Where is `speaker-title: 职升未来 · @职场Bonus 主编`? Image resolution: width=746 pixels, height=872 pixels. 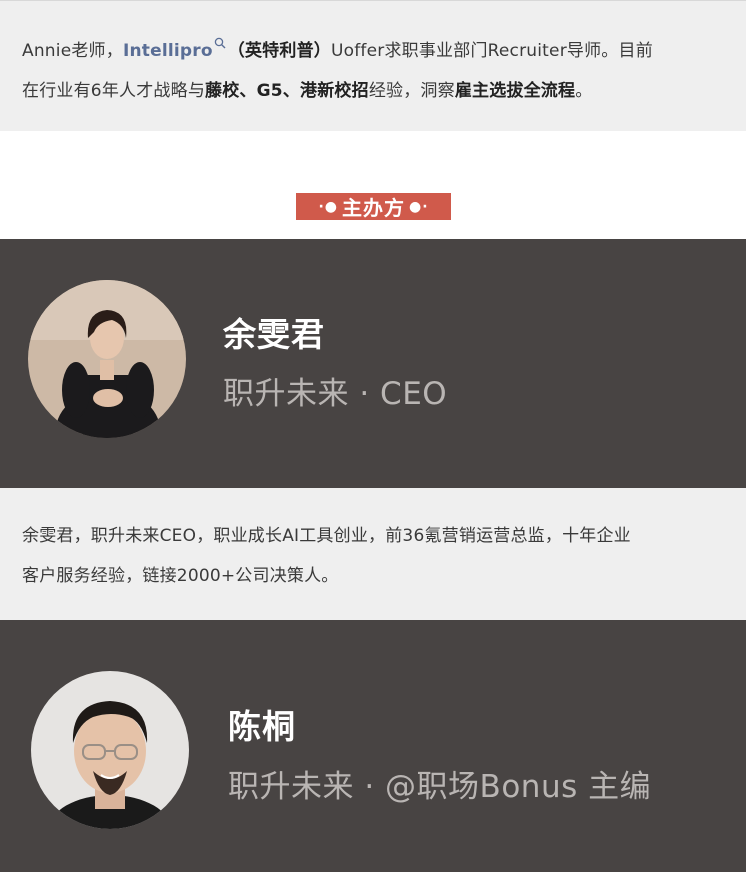 speaker-title: 职升未来 · @职场Bonus 主编 is located at coordinates (440, 787).